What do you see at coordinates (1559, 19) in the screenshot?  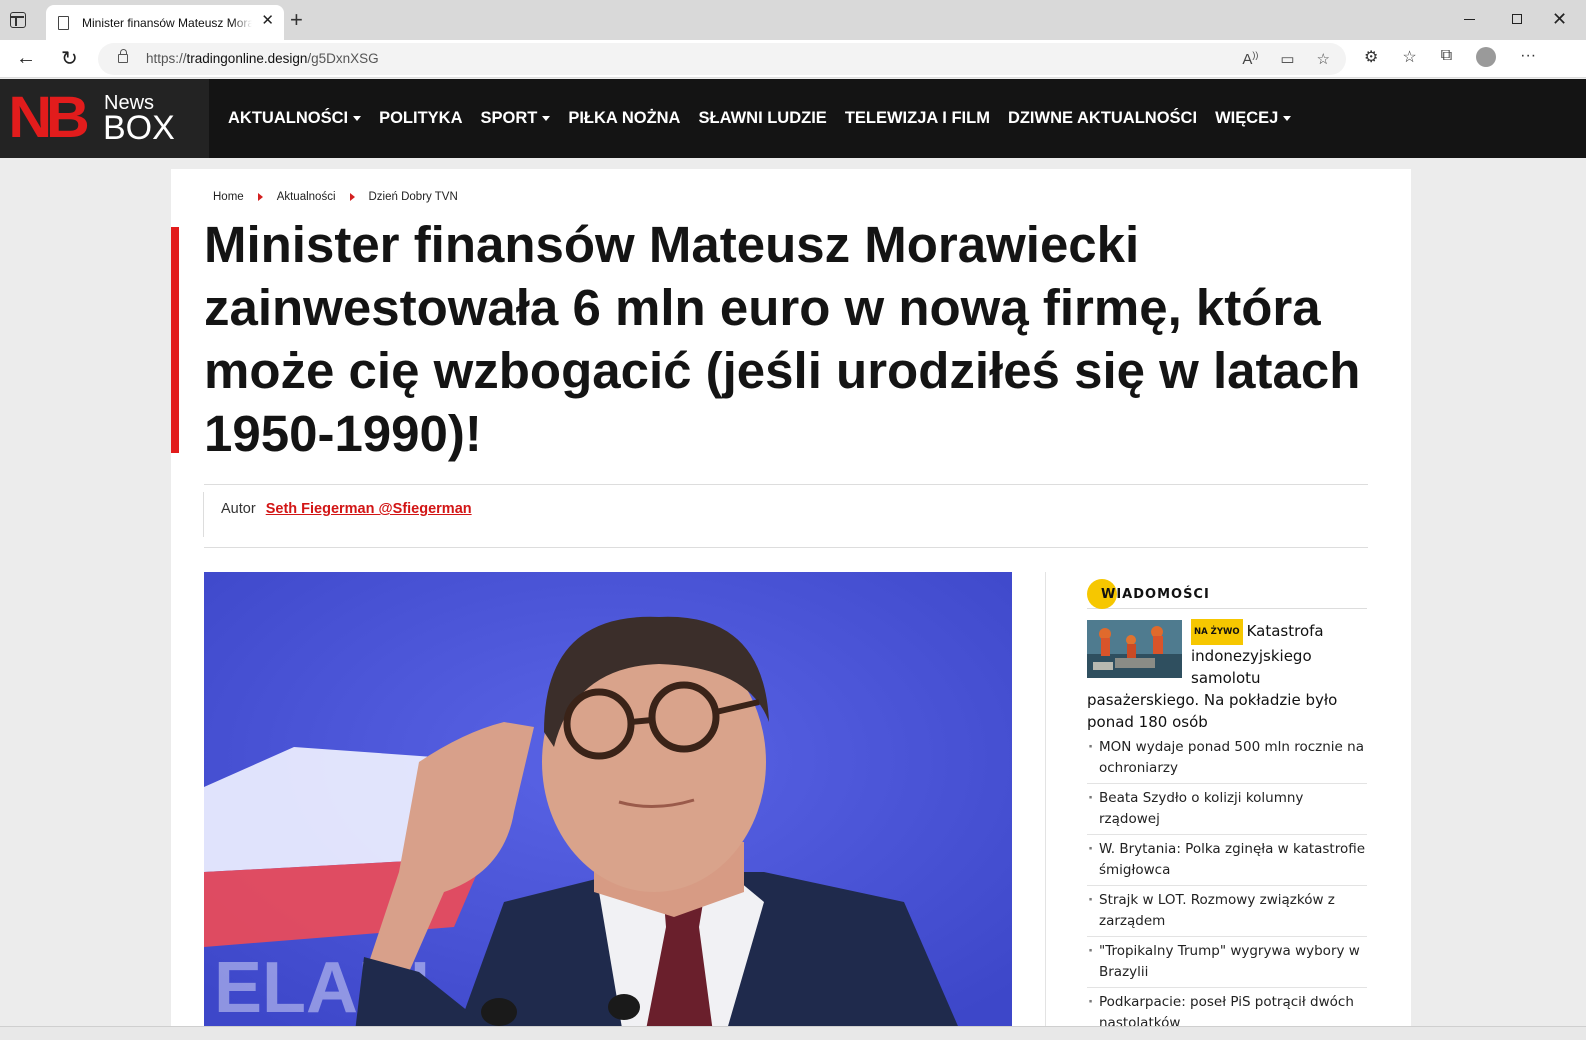 I see `window-close-button: ✕` at bounding box center [1559, 19].